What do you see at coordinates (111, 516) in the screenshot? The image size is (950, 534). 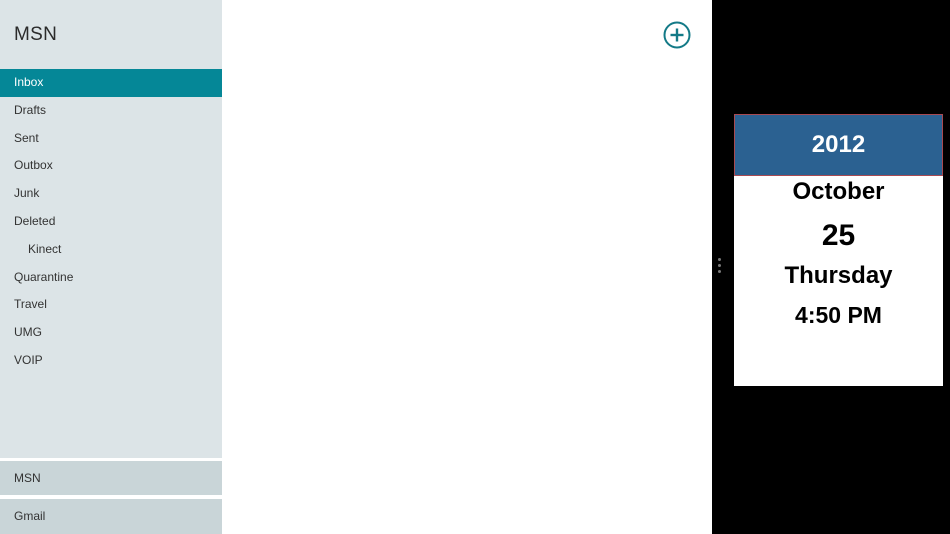 I see `account-gmail-button: Gmail` at bounding box center [111, 516].